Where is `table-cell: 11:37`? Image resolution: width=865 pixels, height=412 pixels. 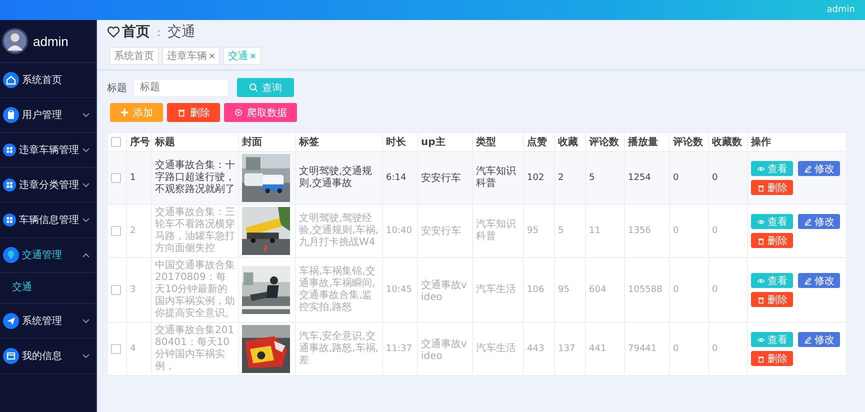 table-cell: 11:37 is located at coordinates (399, 349).